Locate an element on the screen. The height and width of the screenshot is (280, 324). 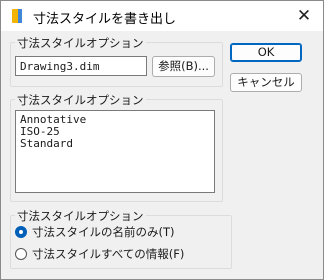
radio-all-info: 寸法スタイルすべての情報(F) is located at coordinates (99, 254).